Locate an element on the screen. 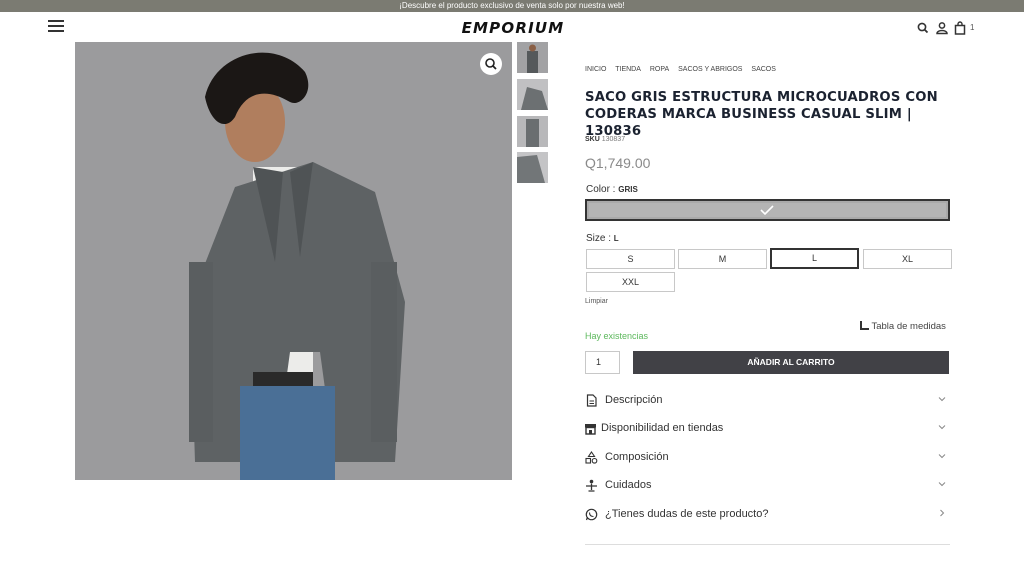 This screenshot has height=562, width=1024. product-price: Q1,749.00 is located at coordinates (618, 163).